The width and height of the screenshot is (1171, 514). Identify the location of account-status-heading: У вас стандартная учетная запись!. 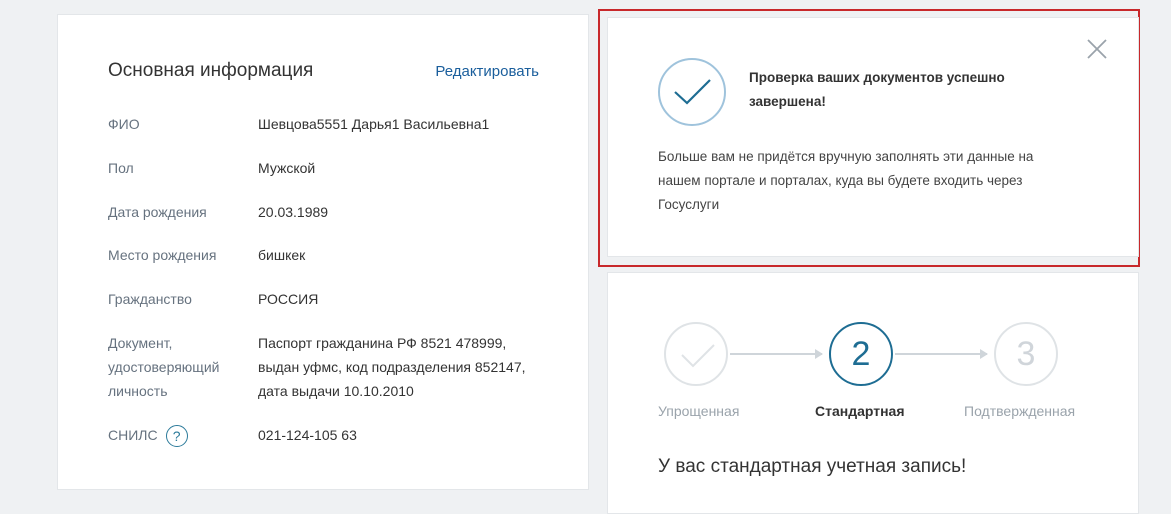
(812, 466).